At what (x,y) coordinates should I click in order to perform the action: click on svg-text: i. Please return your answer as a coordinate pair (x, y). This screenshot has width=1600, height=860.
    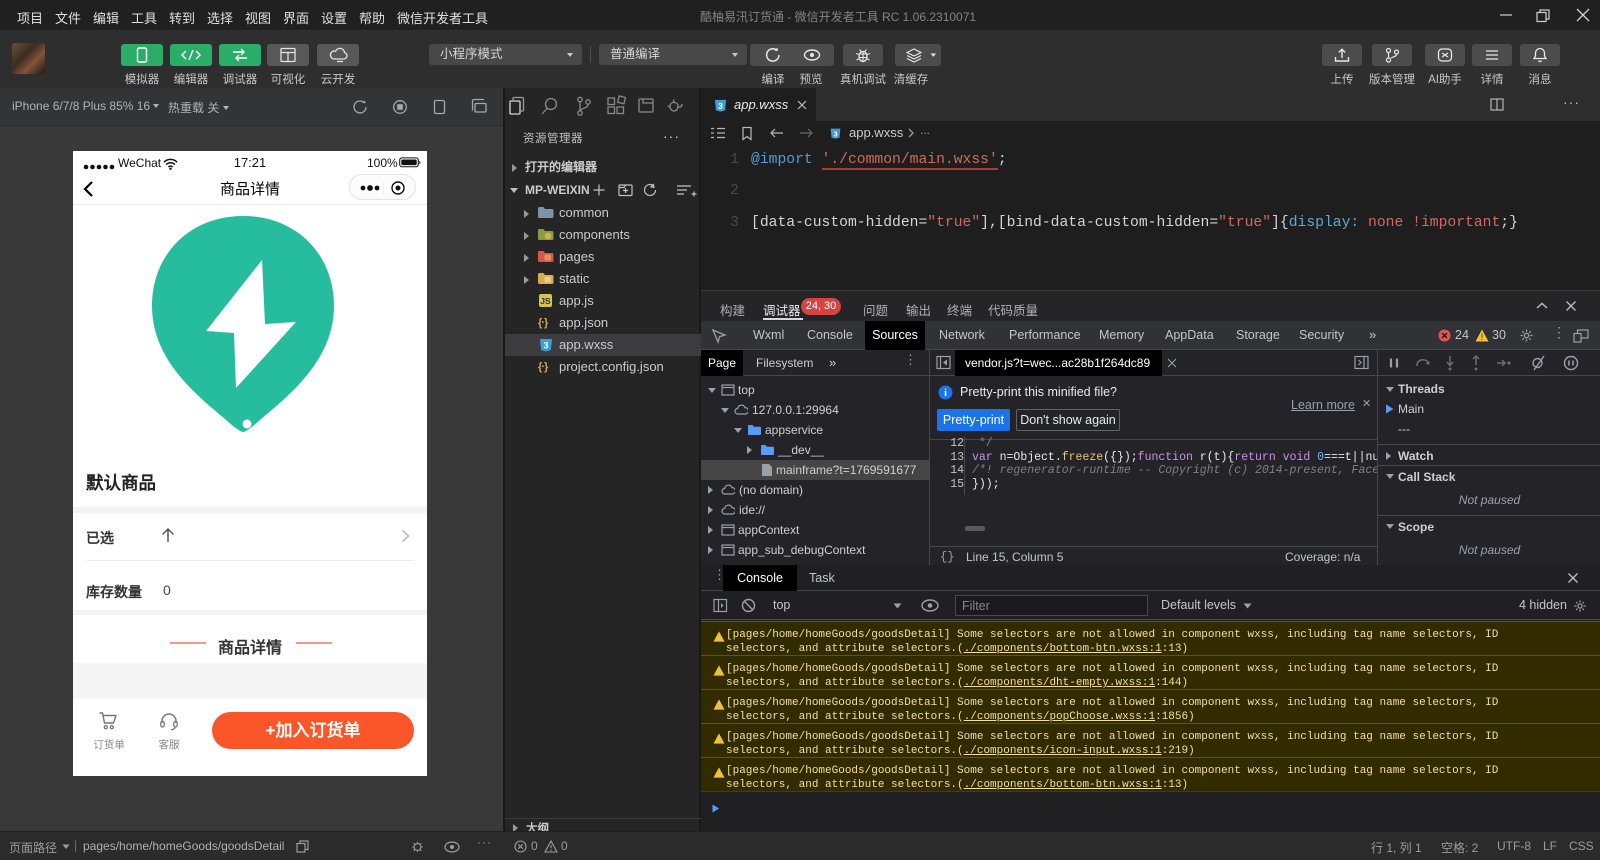
    Looking at the image, I should click on (945, 393).